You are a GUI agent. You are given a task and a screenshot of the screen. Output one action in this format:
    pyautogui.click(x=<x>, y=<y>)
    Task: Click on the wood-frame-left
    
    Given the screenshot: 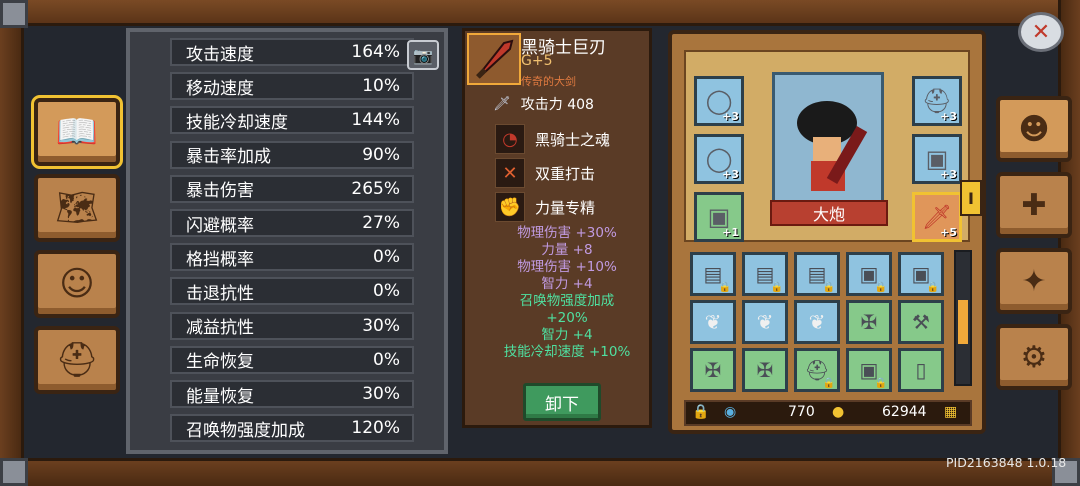 What is the action you would take?
    pyautogui.click(x=12, y=243)
    